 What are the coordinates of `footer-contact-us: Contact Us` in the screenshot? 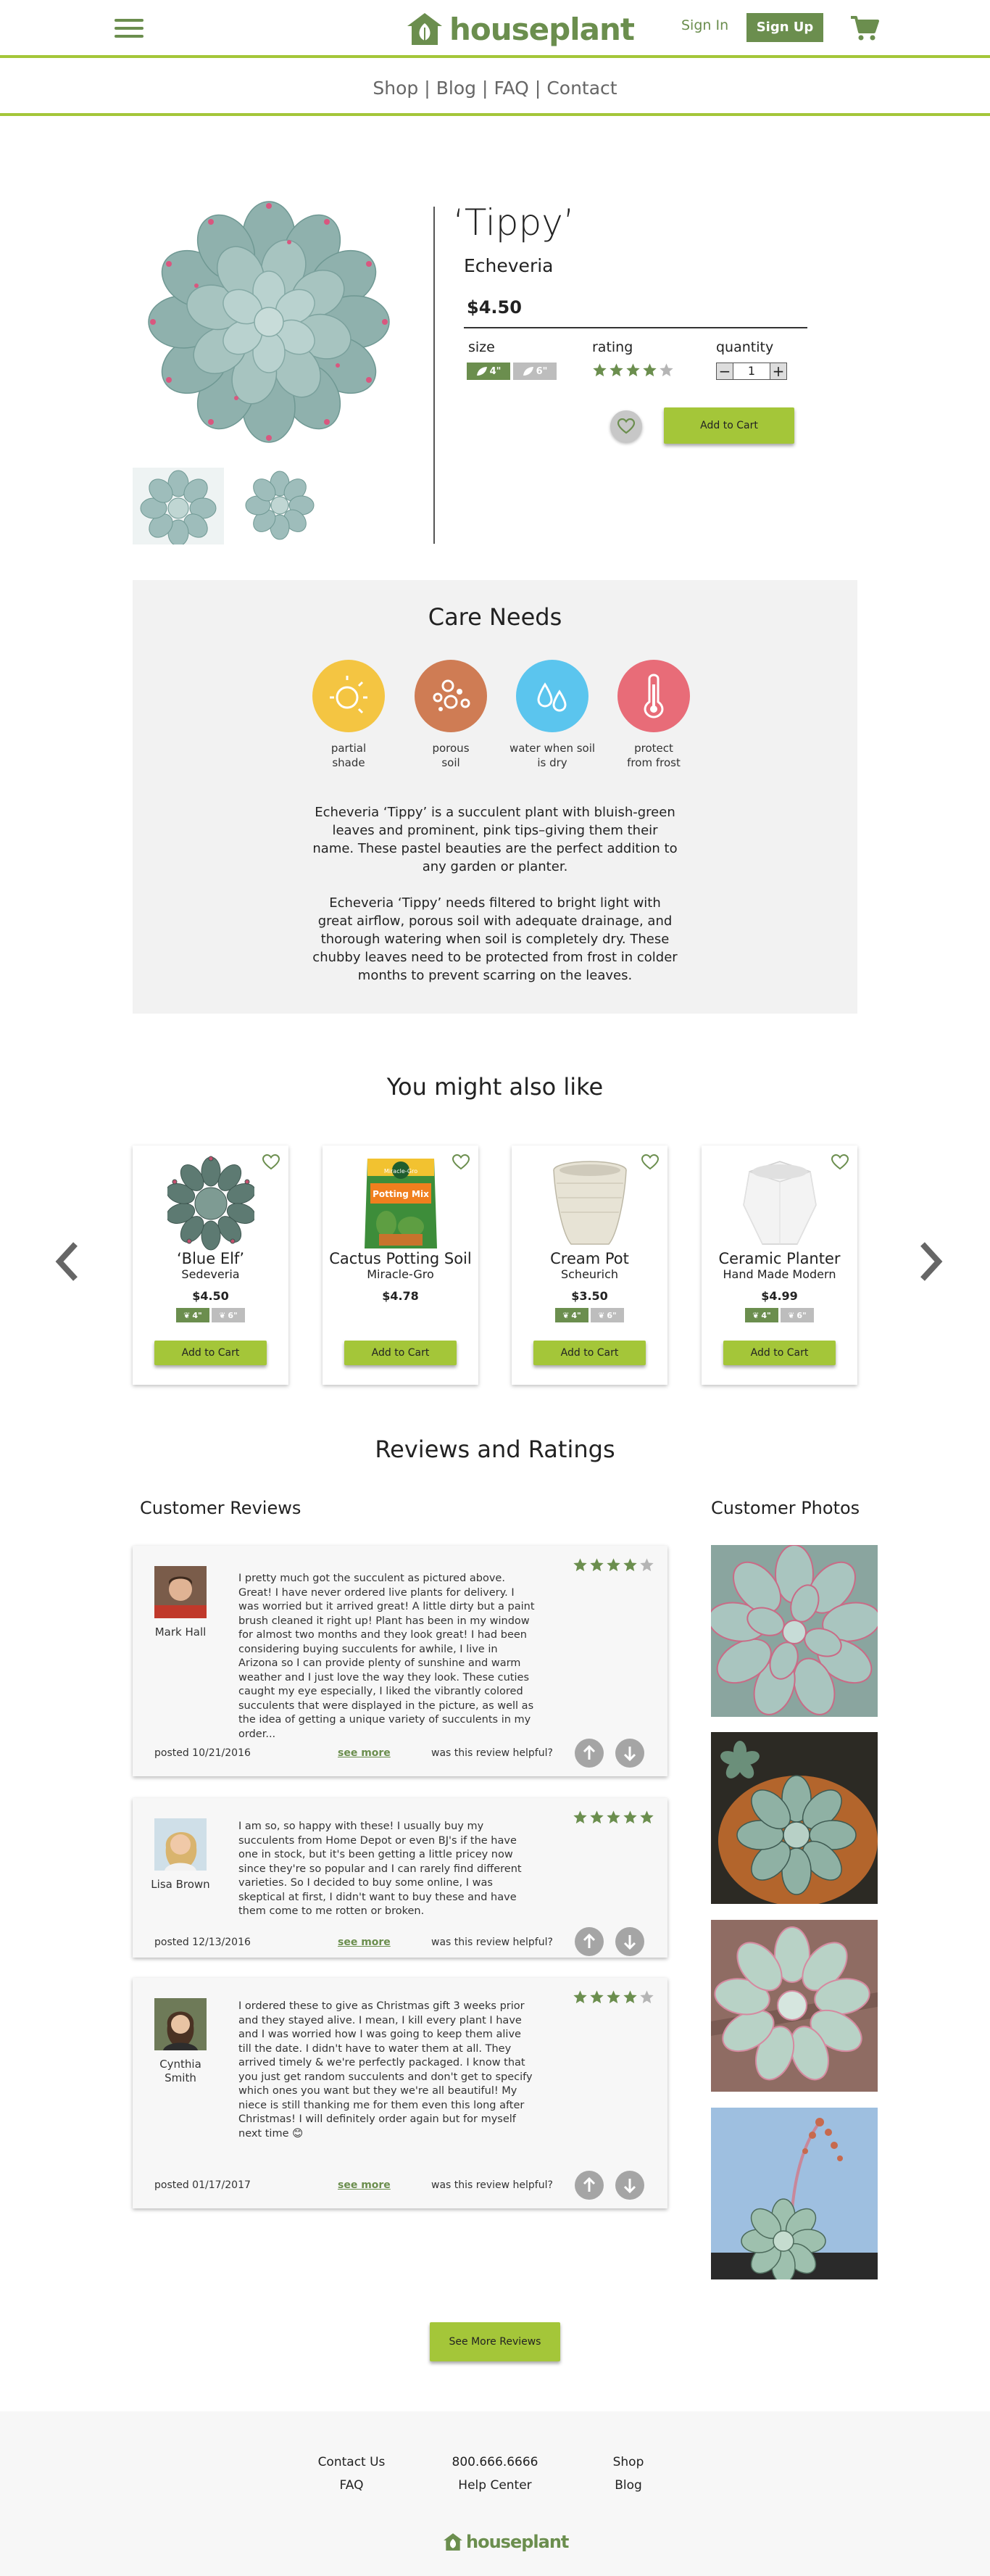 It's located at (351, 2462).